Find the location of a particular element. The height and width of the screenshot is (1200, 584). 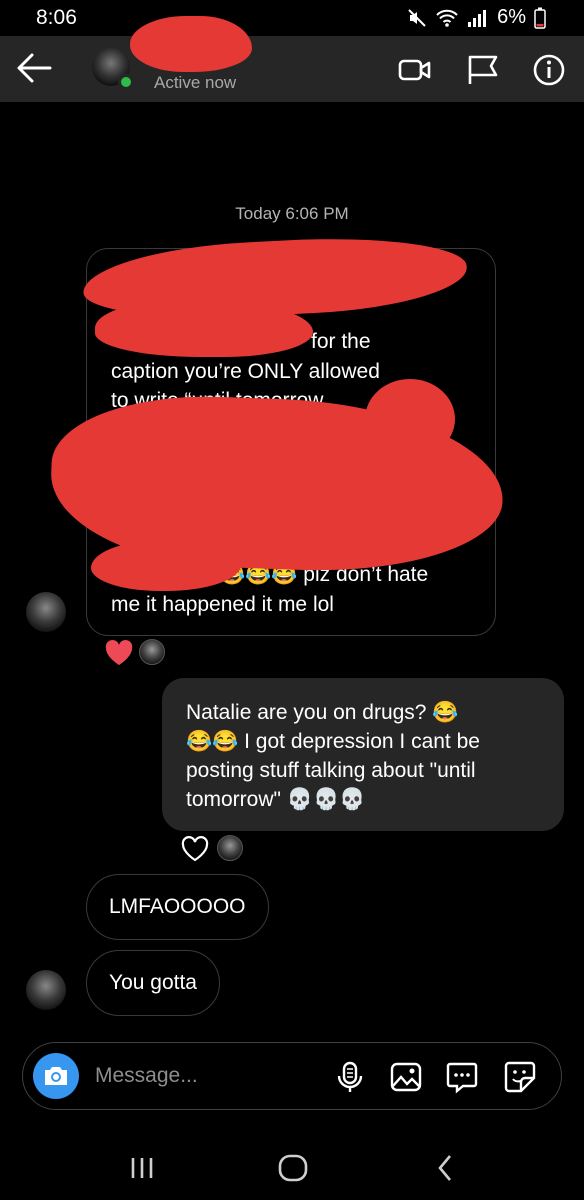

incoming-message-3: You gotta is located at coordinates (153, 983).